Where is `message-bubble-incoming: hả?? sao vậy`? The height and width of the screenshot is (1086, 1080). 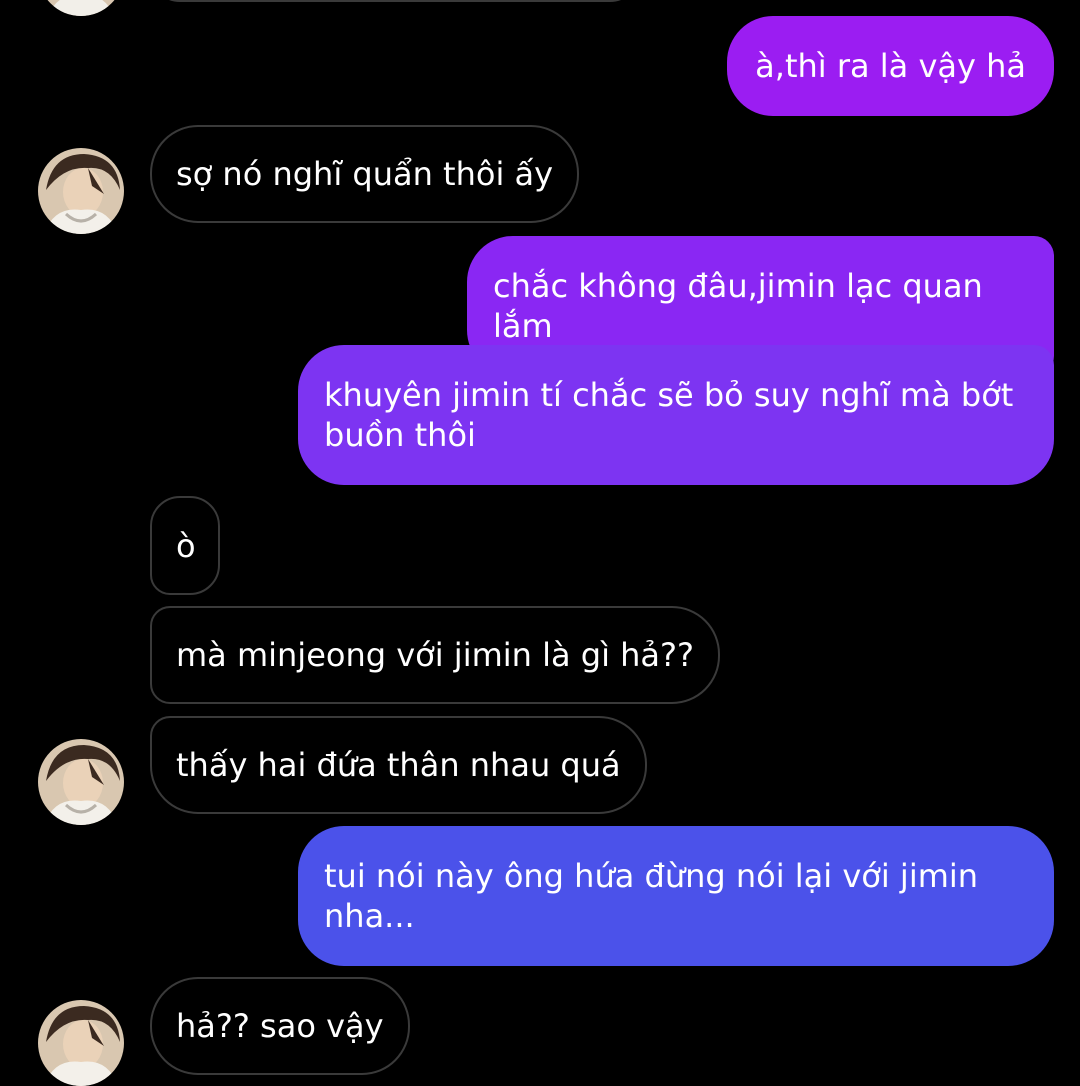 message-bubble-incoming: hả?? sao vậy is located at coordinates (280, 1026).